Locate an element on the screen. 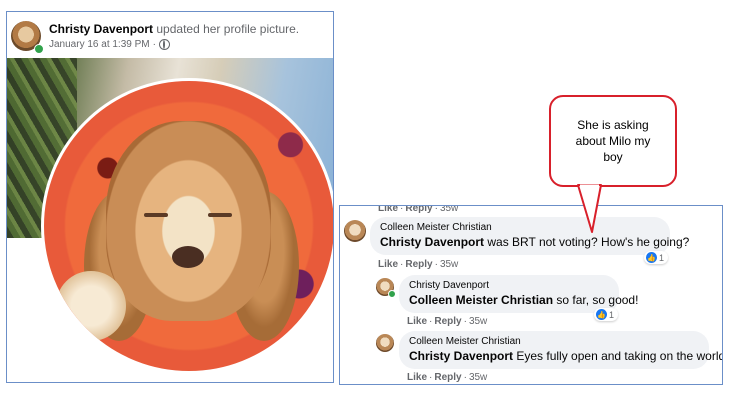 The image size is (745, 413). callout-pointer is located at coordinates (589, 208).